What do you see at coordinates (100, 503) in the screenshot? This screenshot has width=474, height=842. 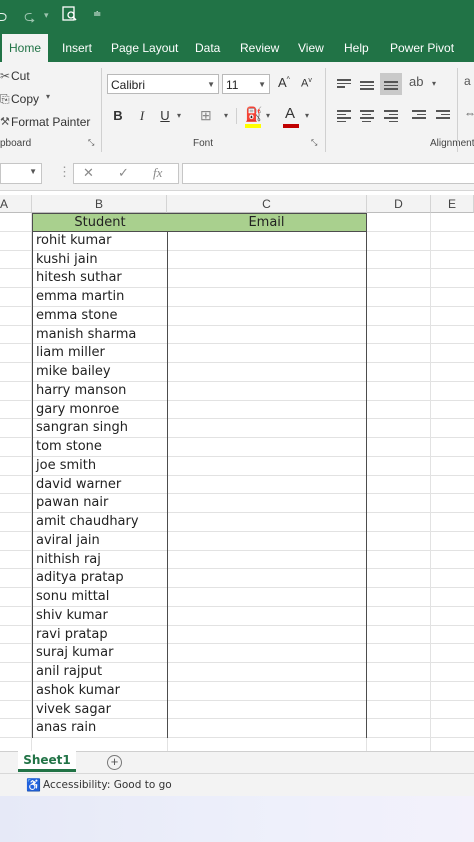 I see `student-name-cell: pawan nair` at bounding box center [100, 503].